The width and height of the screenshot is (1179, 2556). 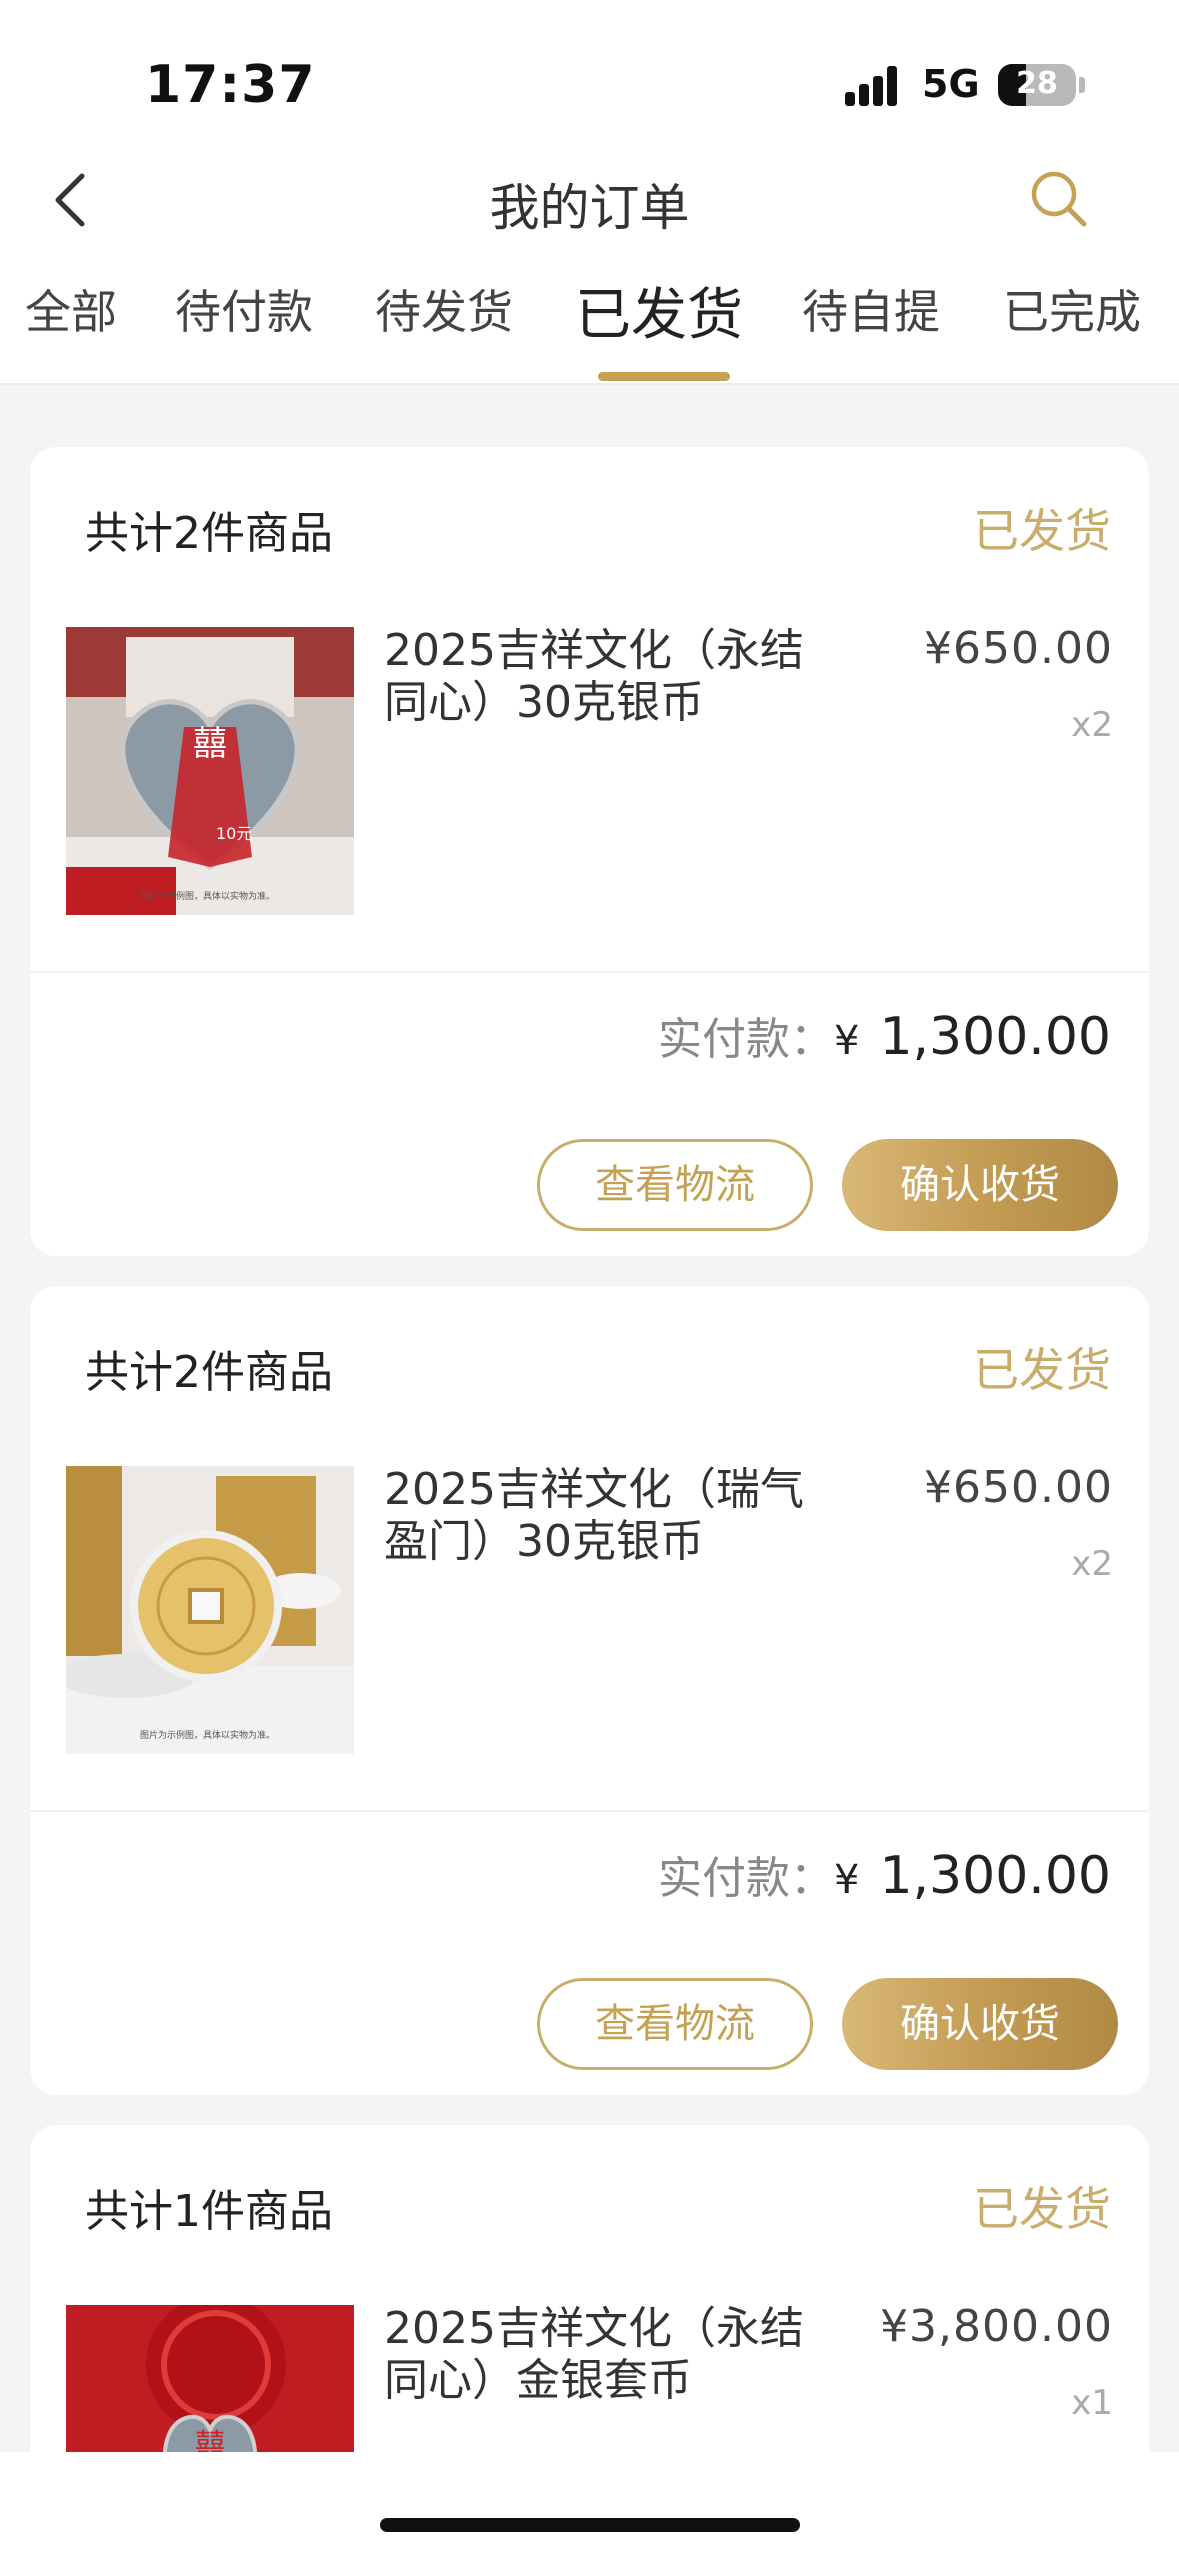 What do you see at coordinates (234, 833) in the screenshot?
I see `coin-value: 10元` at bounding box center [234, 833].